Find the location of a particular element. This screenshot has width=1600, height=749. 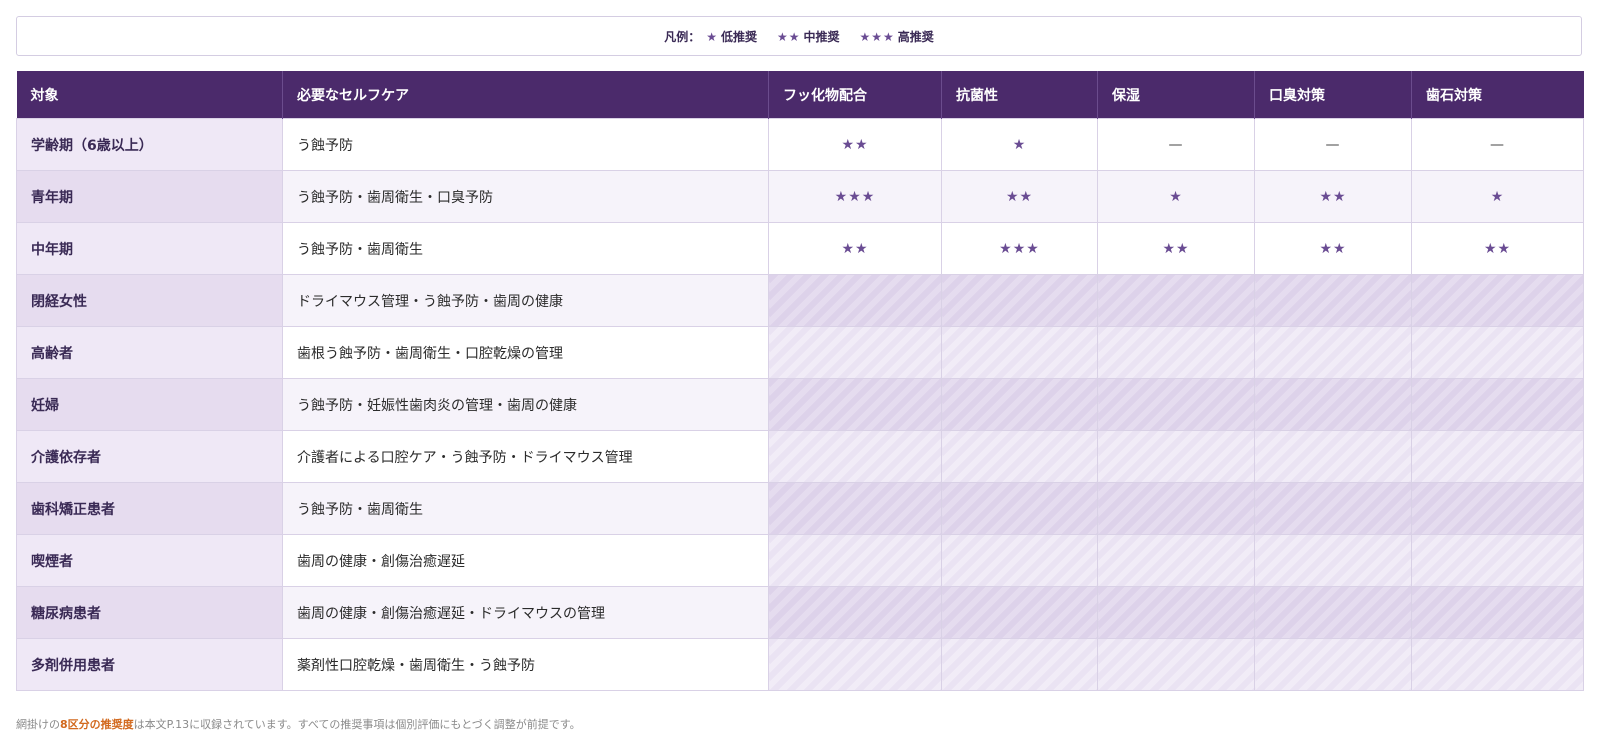

table-row: 妊婦 う蝕予防・妊娠性歯肉炎の管理・歯周の健康 is located at coordinates (800, 404).